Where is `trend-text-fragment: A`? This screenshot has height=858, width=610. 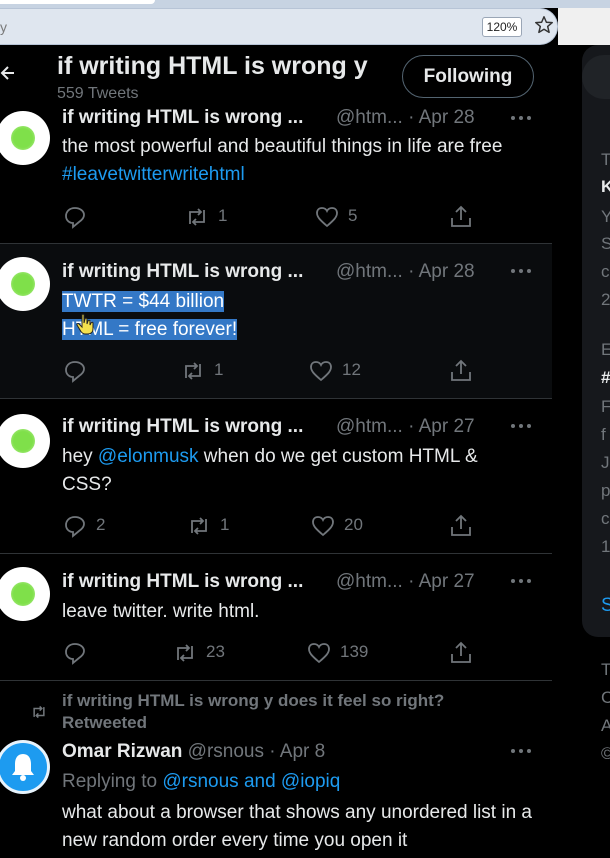
trend-text-fragment: A is located at coordinates (605, 725).